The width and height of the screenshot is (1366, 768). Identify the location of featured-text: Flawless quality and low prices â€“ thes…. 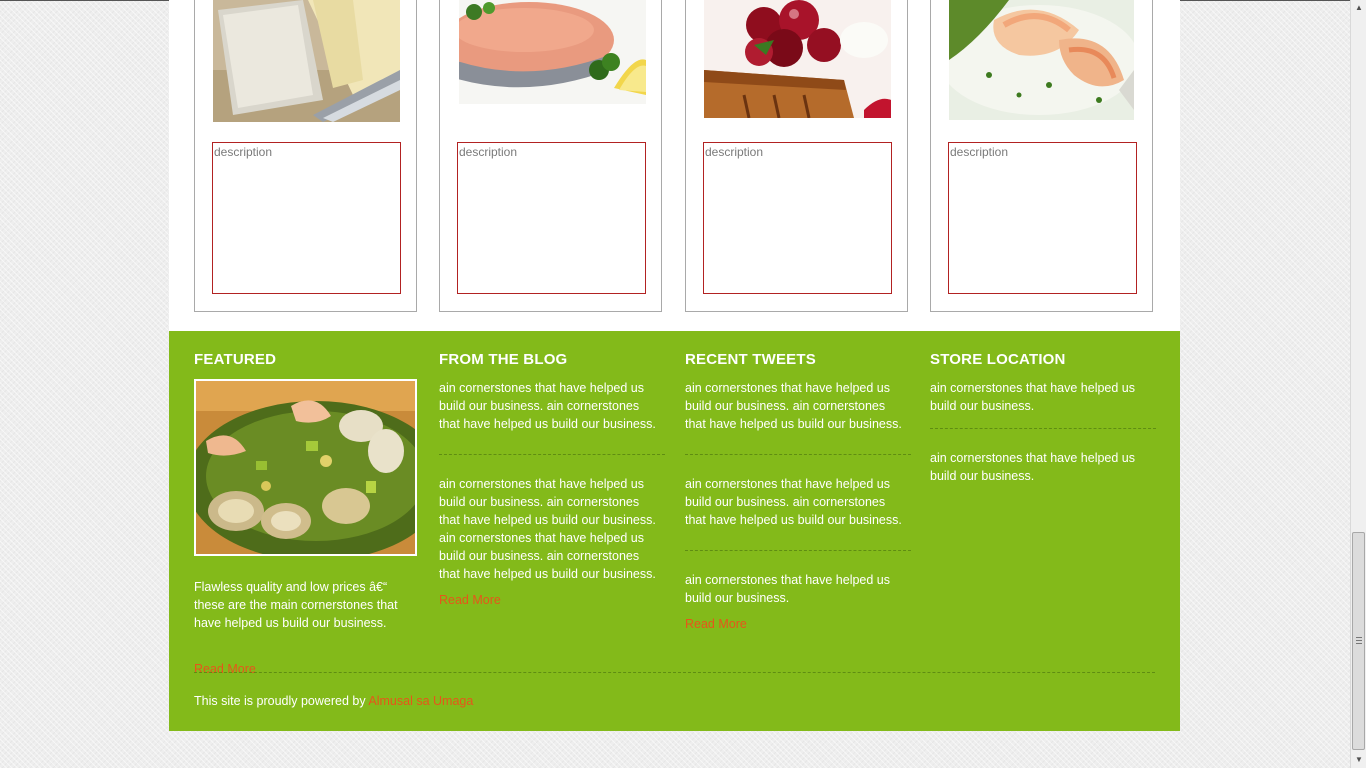
(296, 605).